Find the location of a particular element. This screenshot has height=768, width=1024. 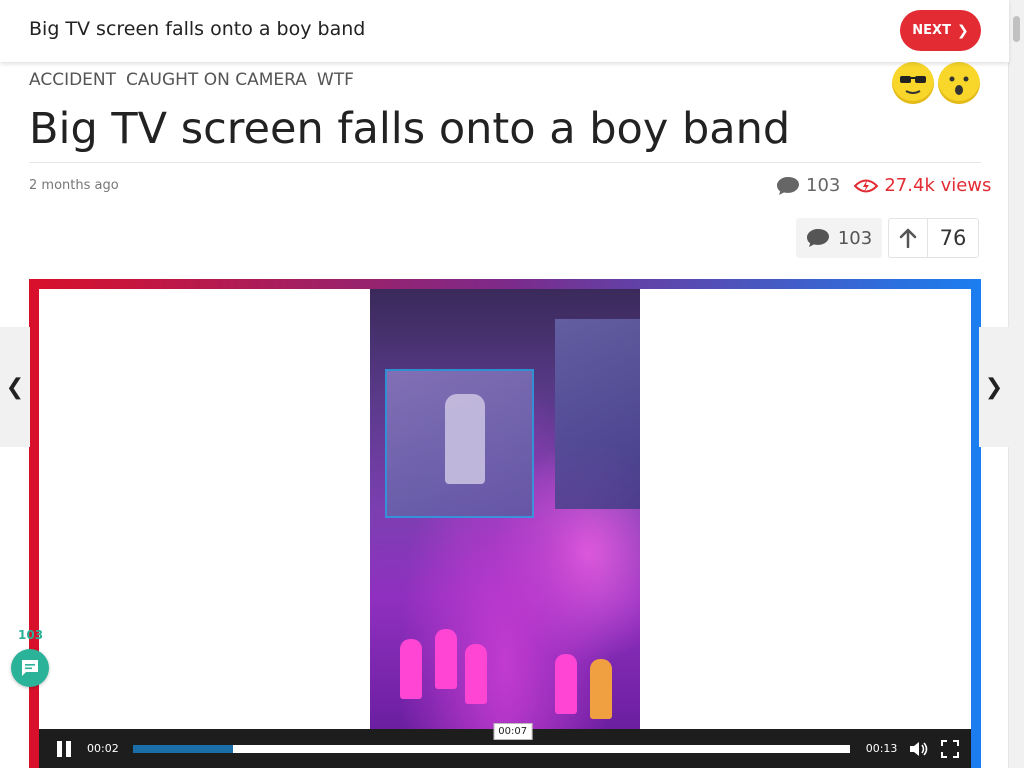

chevron-left-icon: ❮ is located at coordinates (15, 387).